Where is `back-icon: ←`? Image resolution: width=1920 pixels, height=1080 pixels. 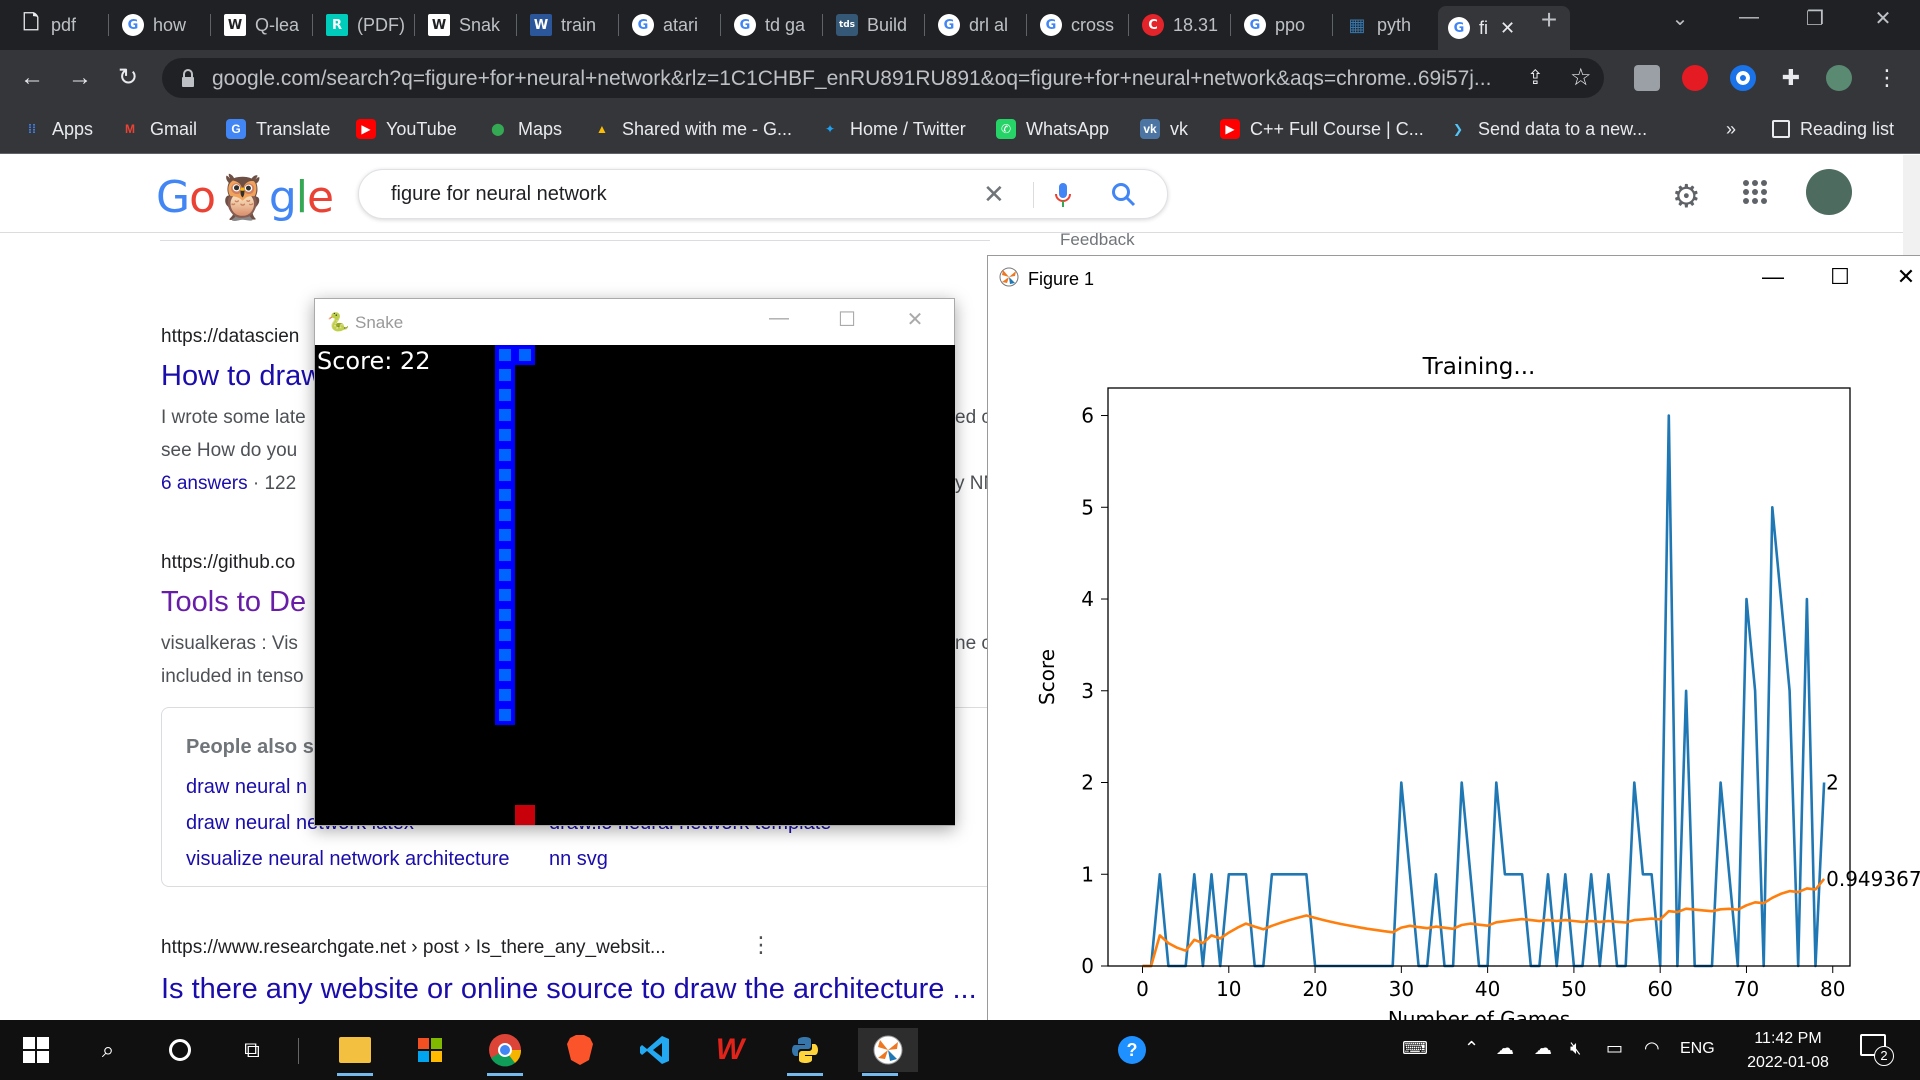 back-icon: ← is located at coordinates (32, 78).